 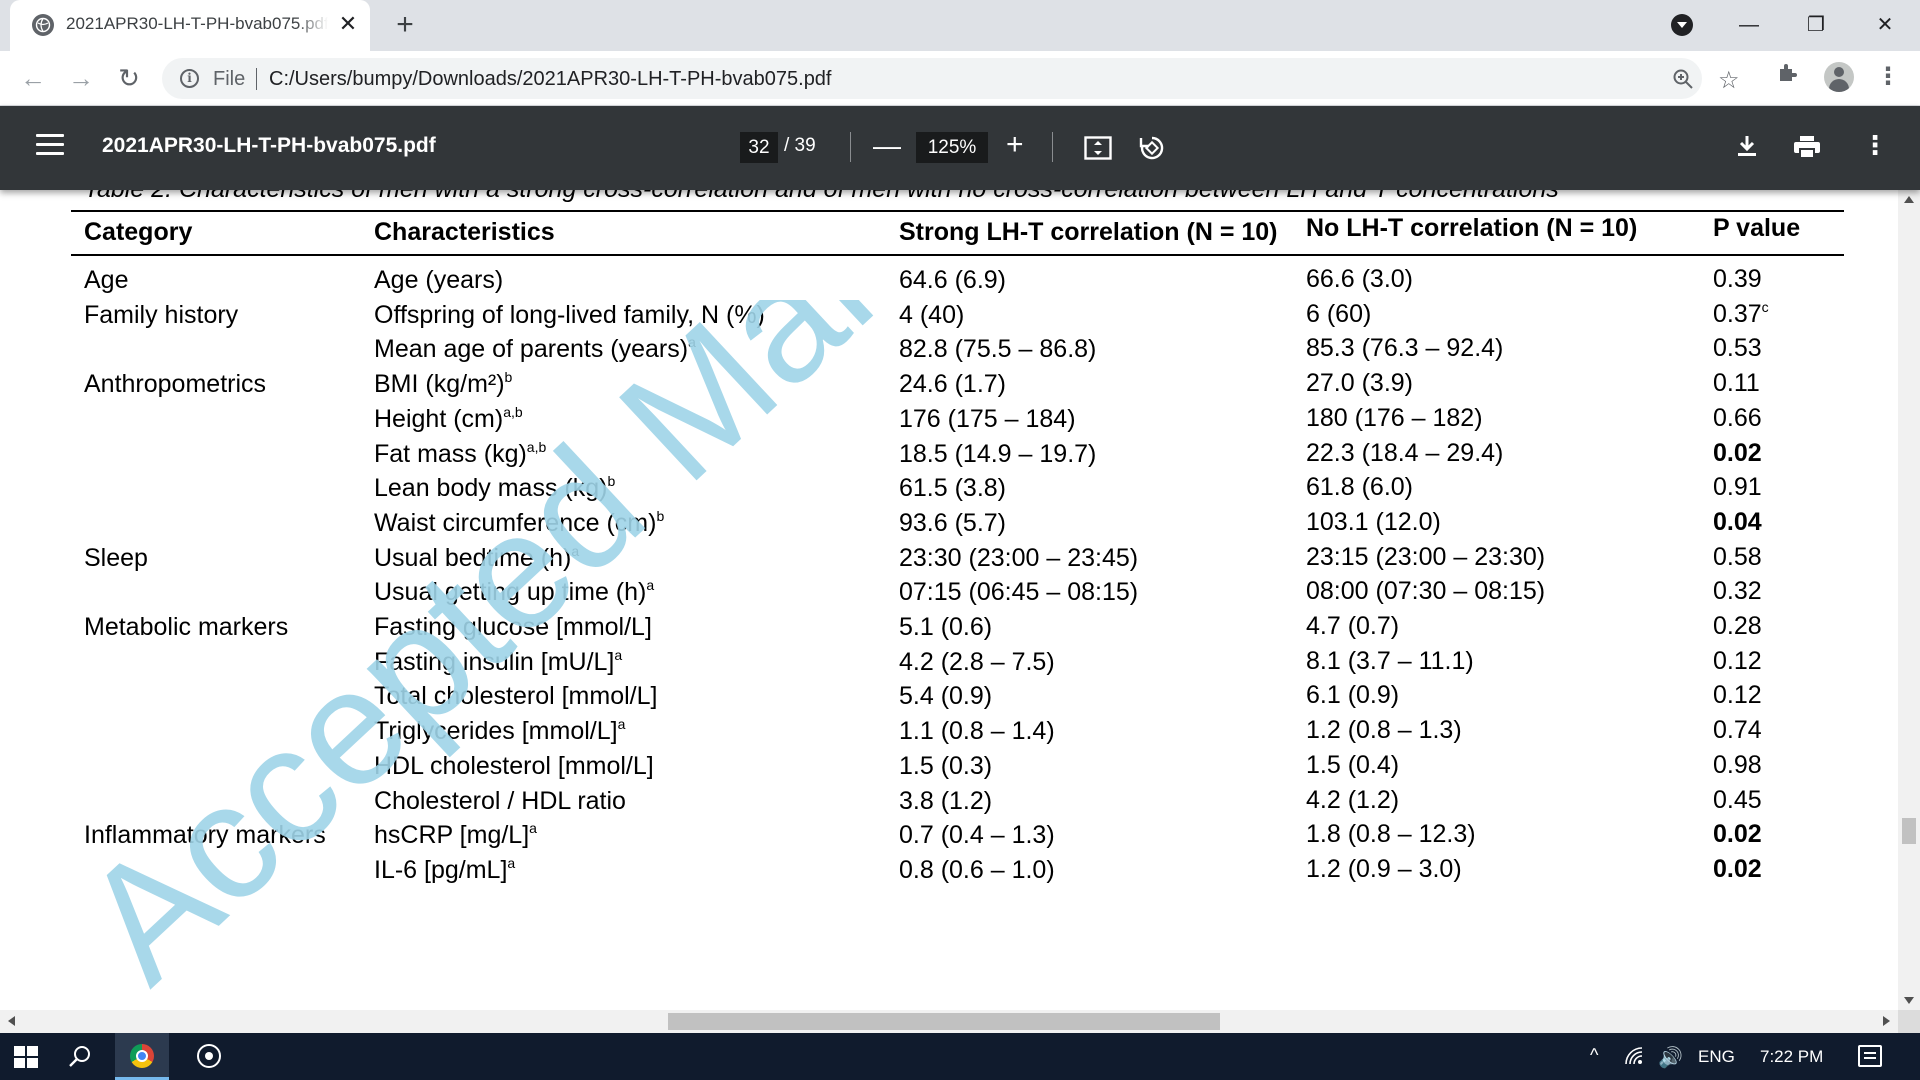 I want to click on close-window-button: ✕, so click(x=1885, y=25).